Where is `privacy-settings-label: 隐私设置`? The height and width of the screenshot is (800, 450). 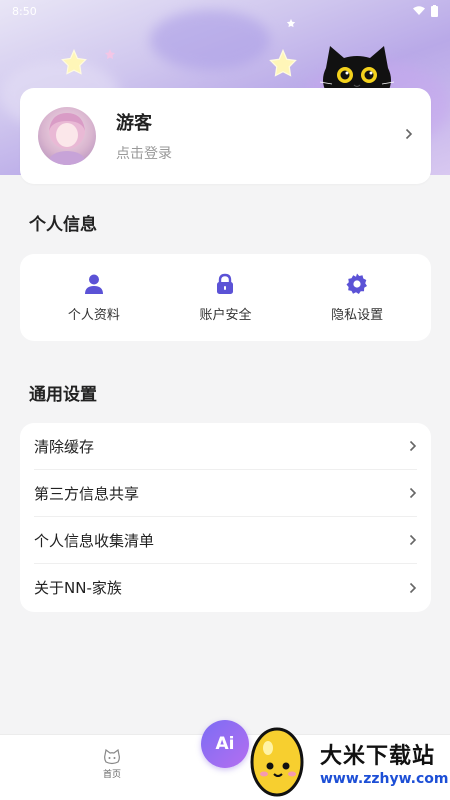 privacy-settings-label: 隐私设置 is located at coordinates (357, 315).